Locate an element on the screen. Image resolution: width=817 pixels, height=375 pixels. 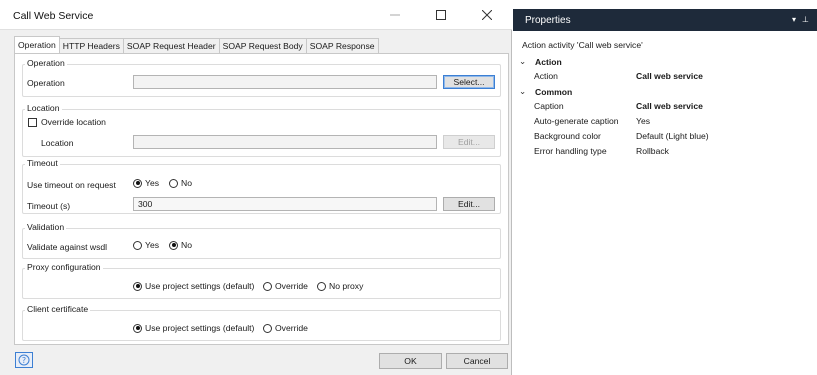
minimize-button is located at coordinates (395, 15).